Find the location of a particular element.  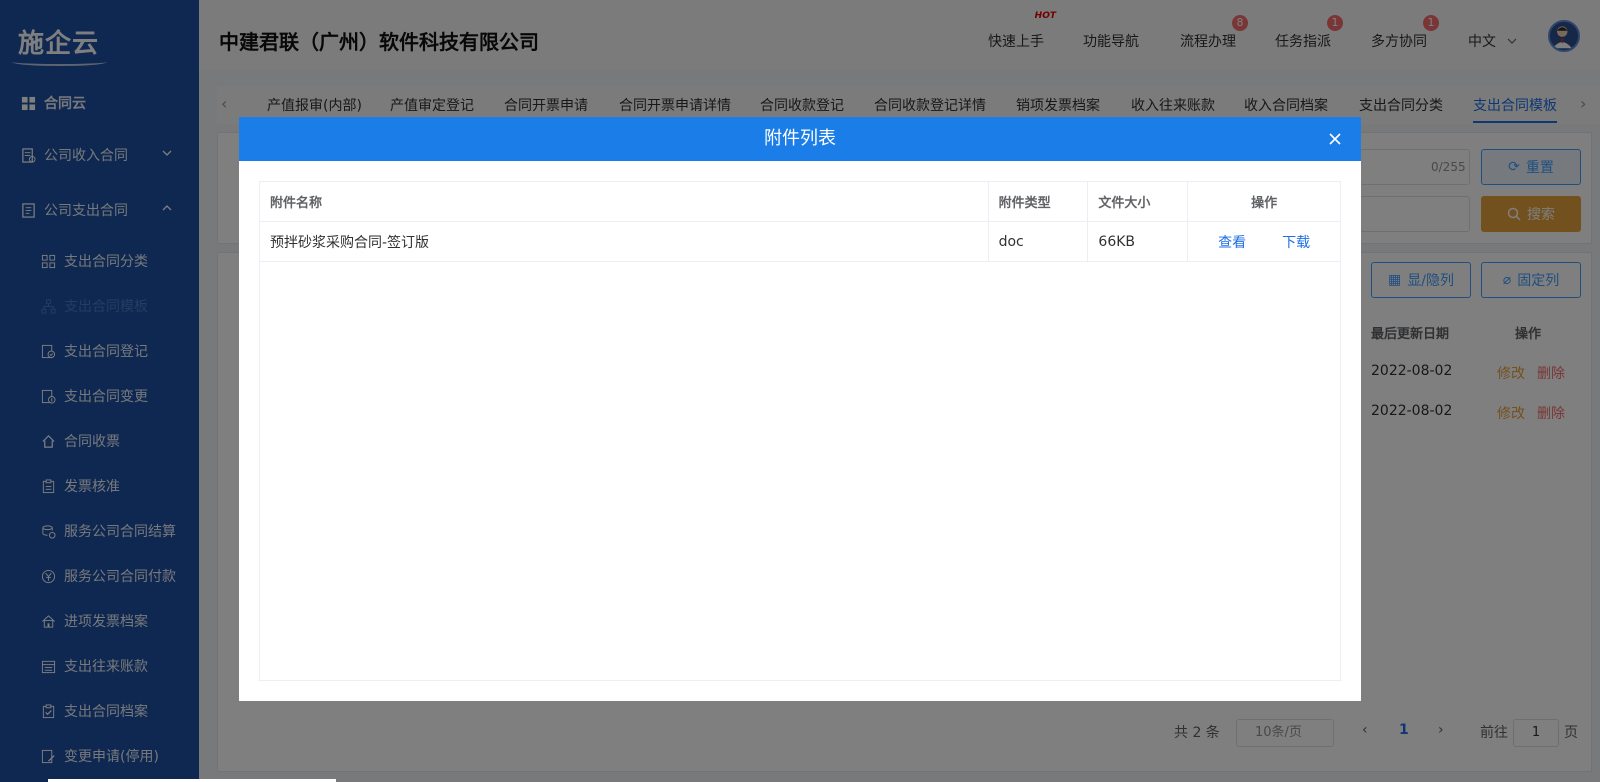

attachment-type: doc is located at coordinates (1039, 241).